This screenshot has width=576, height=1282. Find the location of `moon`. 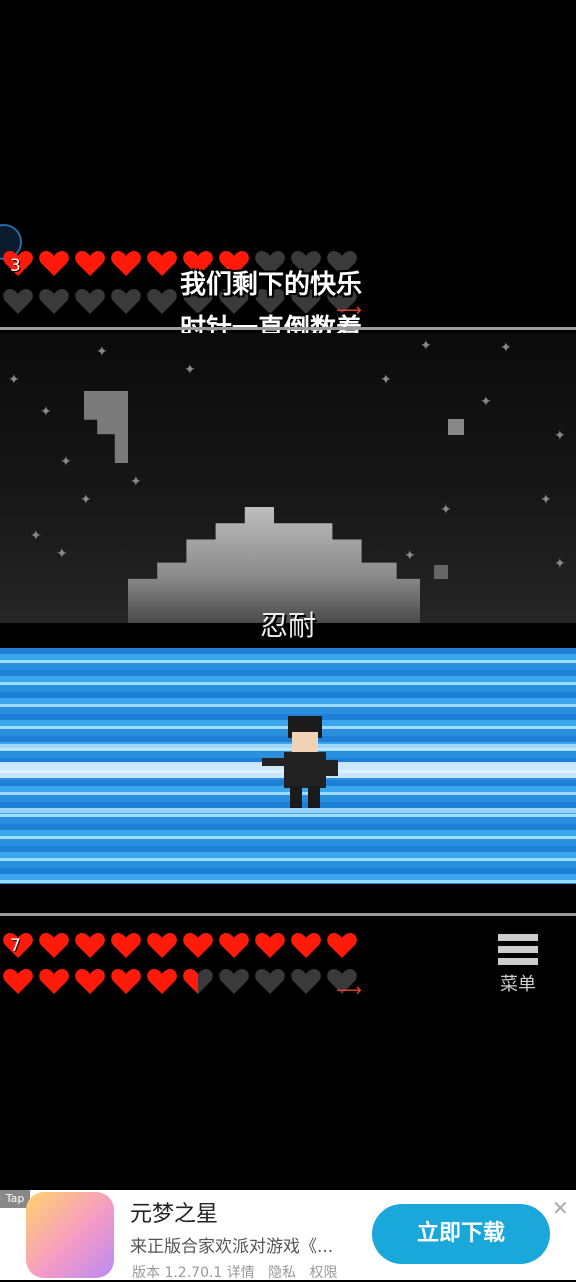

moon is located at coordinates (106, 427).